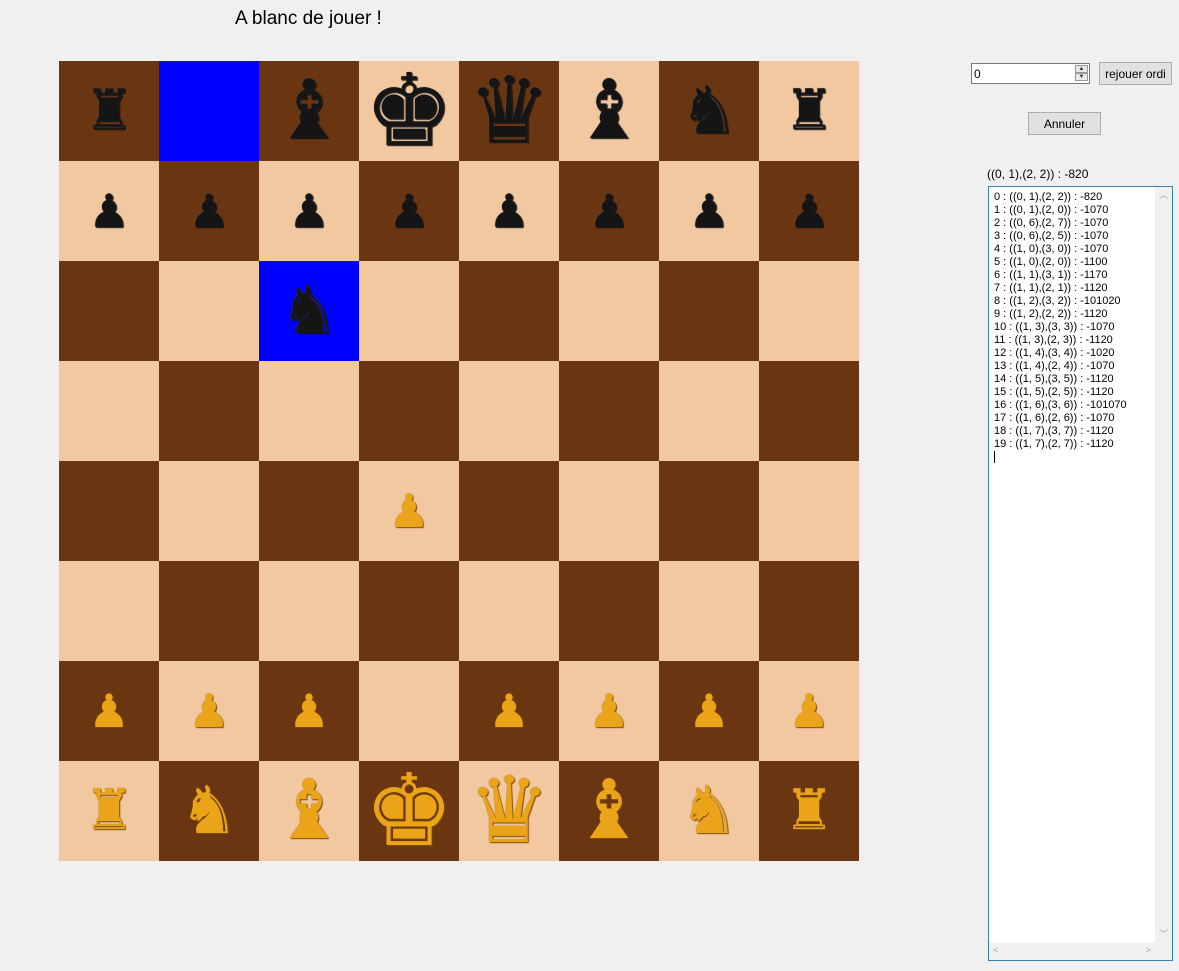 The width and height of the screenshot is (1179, 971). I want to click on square-0-4: ♛, so click(509, 111).